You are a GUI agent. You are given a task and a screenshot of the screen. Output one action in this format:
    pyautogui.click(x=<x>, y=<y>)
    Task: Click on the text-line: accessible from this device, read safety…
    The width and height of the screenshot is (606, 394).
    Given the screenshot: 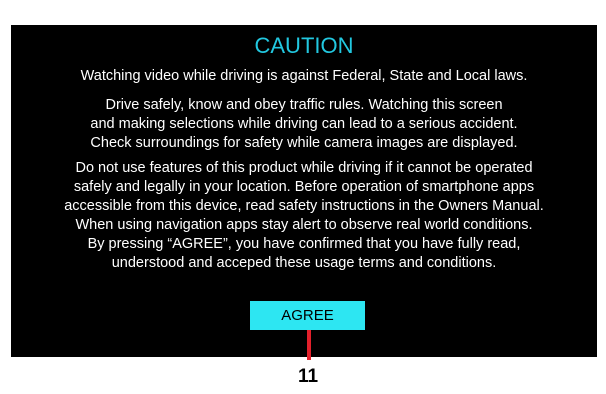 What is the action you would take?
    pyautogui.click(x=304, y=206)
    